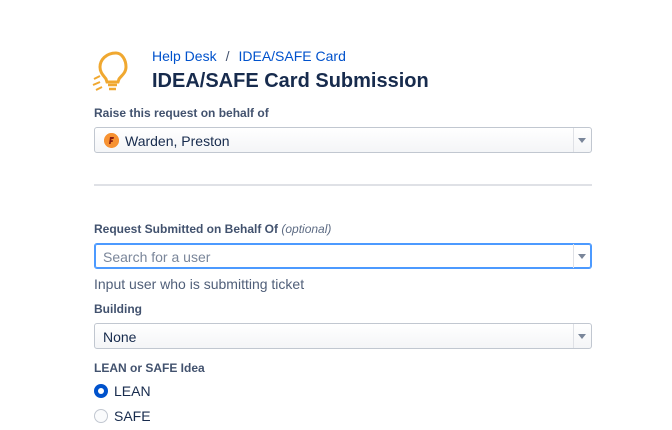  I want to click on submitted-by-label-text: Request Submitted on Behalf Of, so click(186, 229).